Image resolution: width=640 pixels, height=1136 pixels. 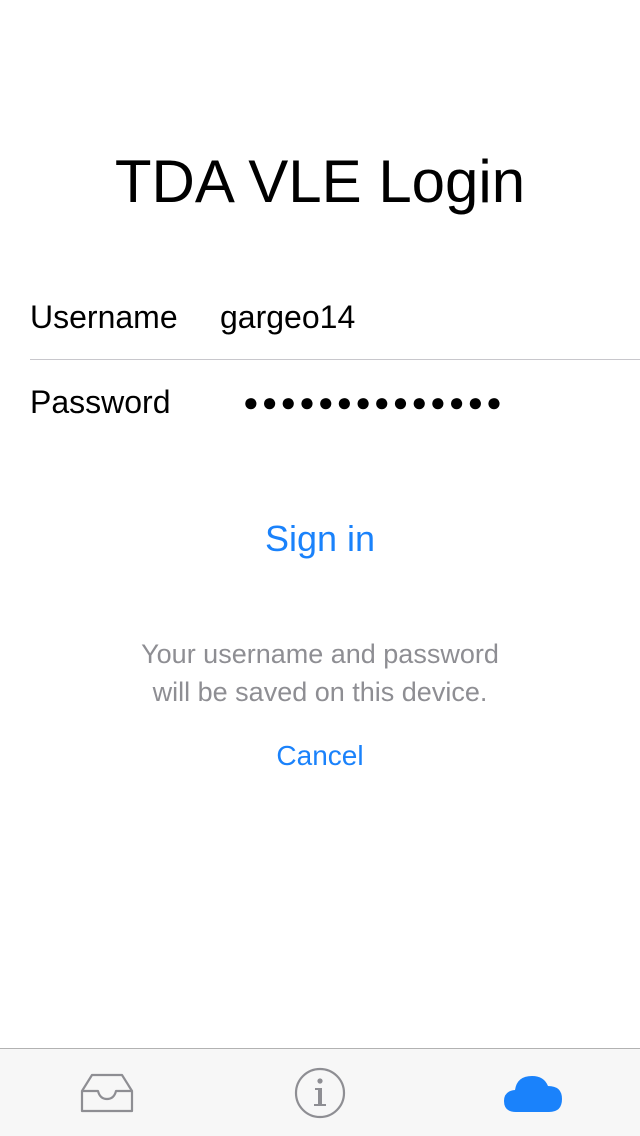 What do you see at coordinates (100, 401) in the screenshot?
I see `password-label: Password` at bounding box center [100, 401].